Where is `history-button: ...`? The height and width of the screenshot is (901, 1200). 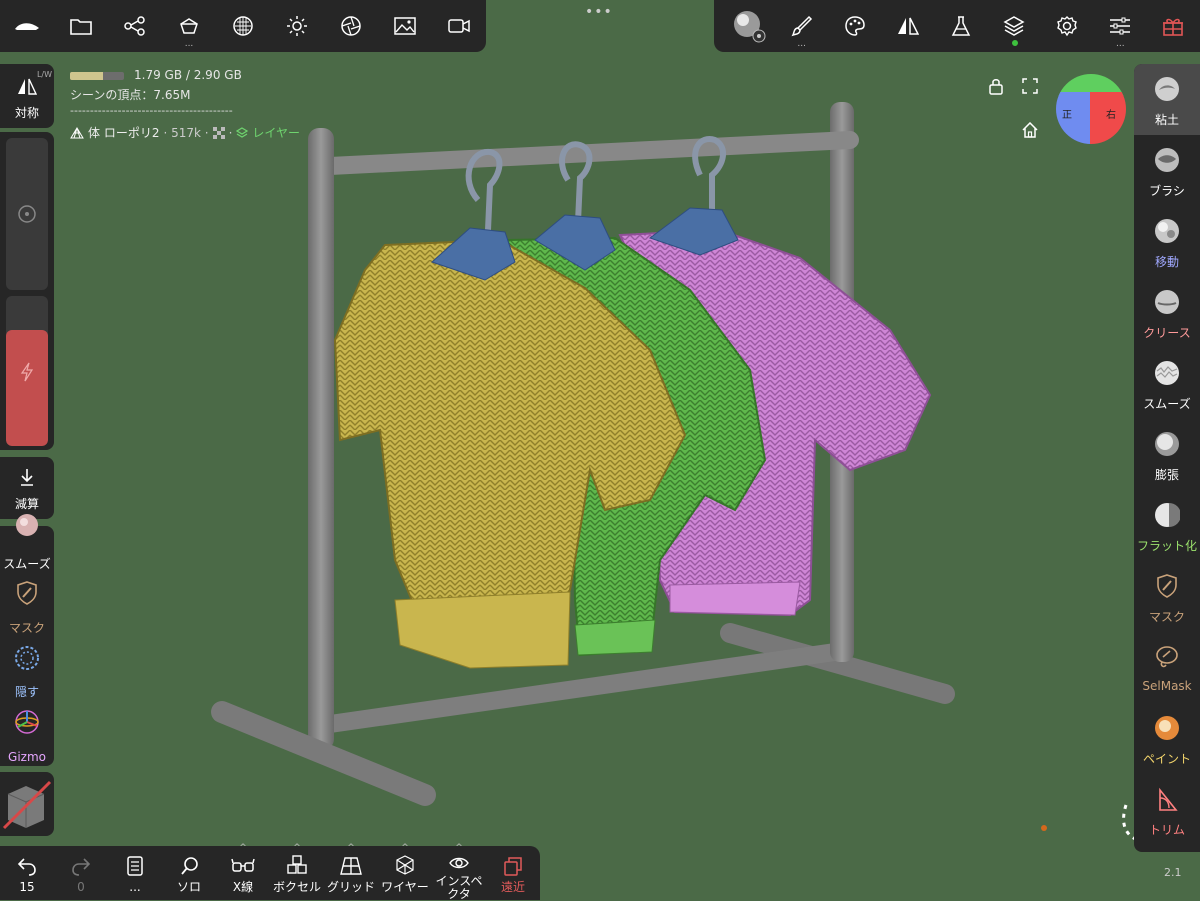
history-button: ... is located at coordinates (135, 873).